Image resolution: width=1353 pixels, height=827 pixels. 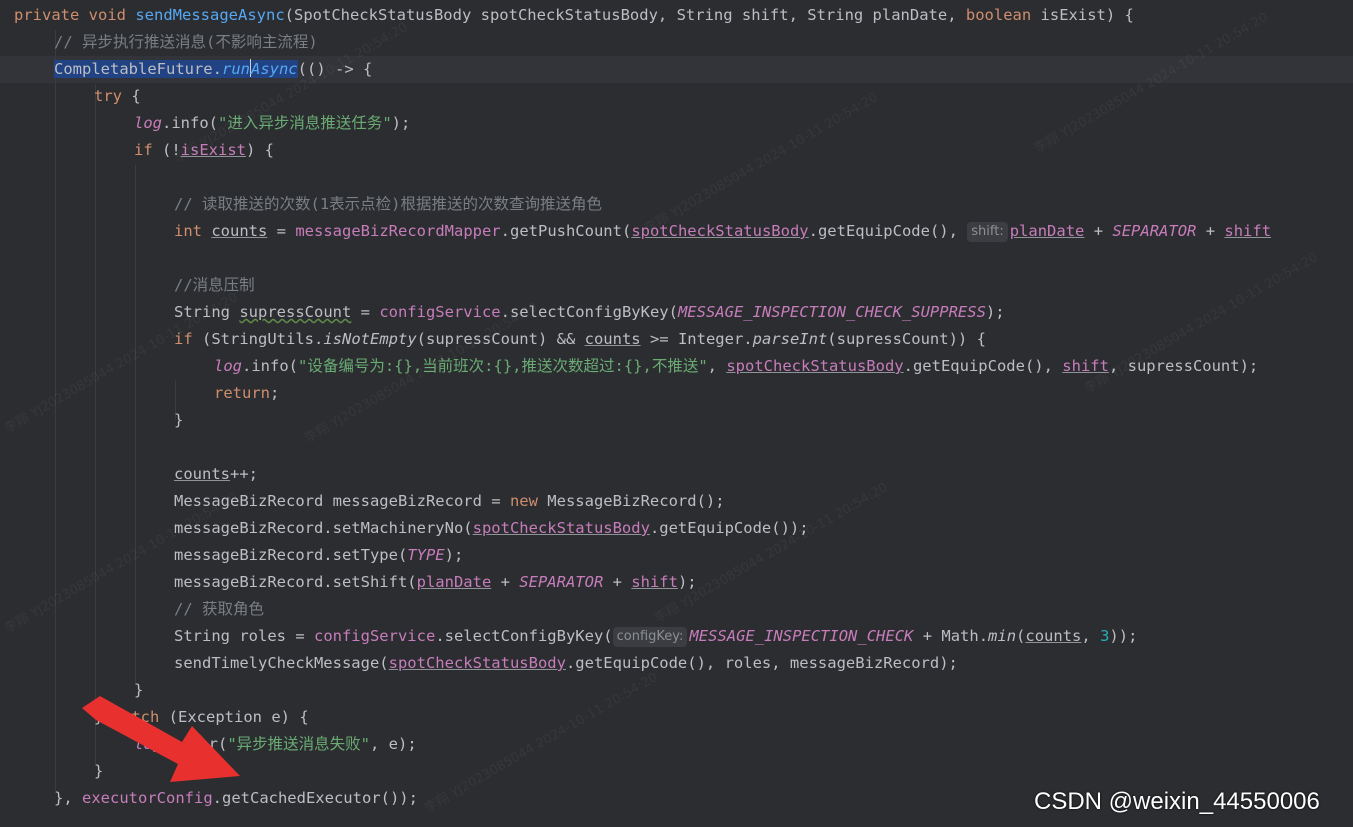 What do you see at coordinates (275, 393) in the screenshot?
I see `code-text: ;` at bounding box center [275, 393].